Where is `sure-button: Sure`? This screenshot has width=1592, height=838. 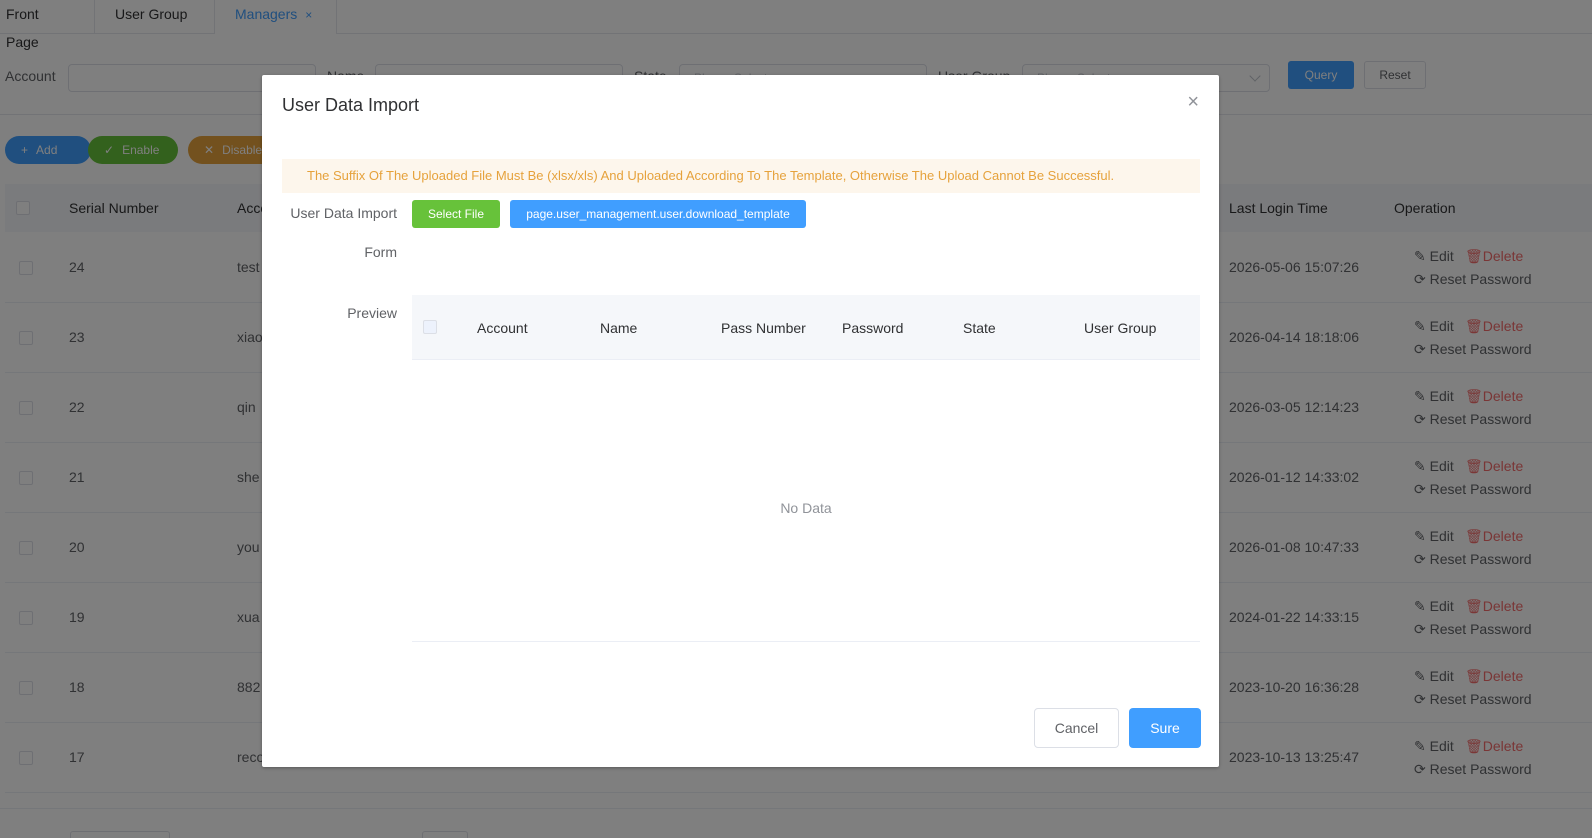 sure-button: Sure is located at coordinates (1165, 728).